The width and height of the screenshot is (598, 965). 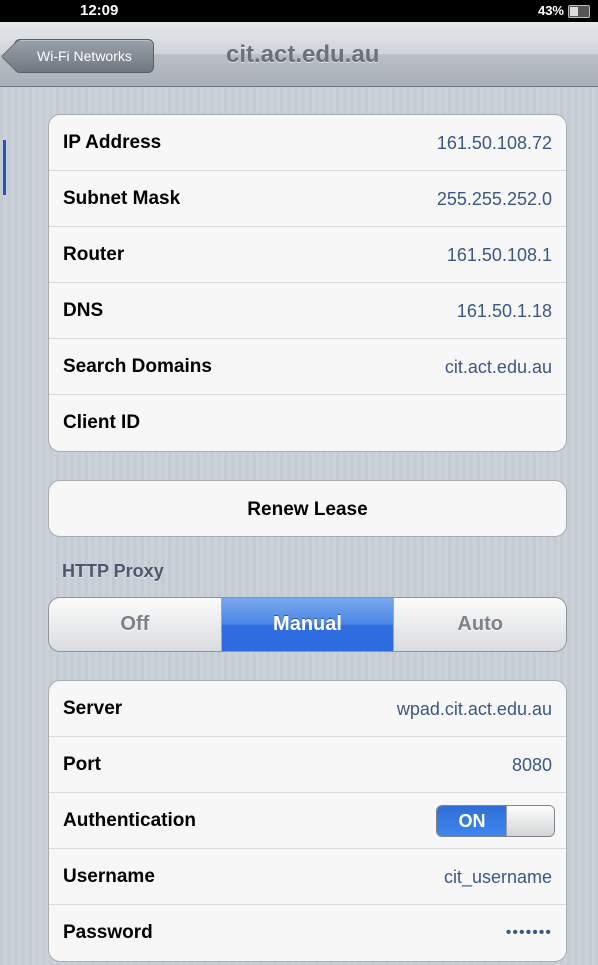 I want to click on server-row: Server wpad.cit.act.edu.au, so click(x=307, y=709).